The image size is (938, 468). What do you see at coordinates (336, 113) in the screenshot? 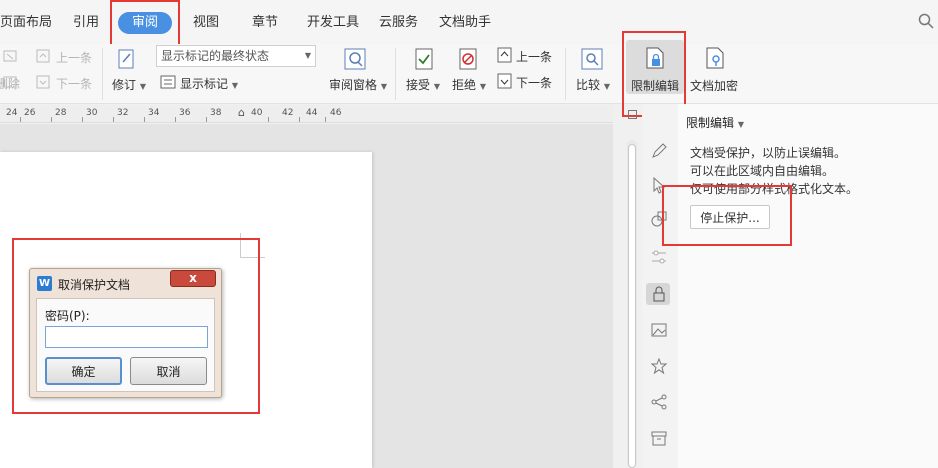
I see `ruler-mark: 46` at bounding box center [336, 113].